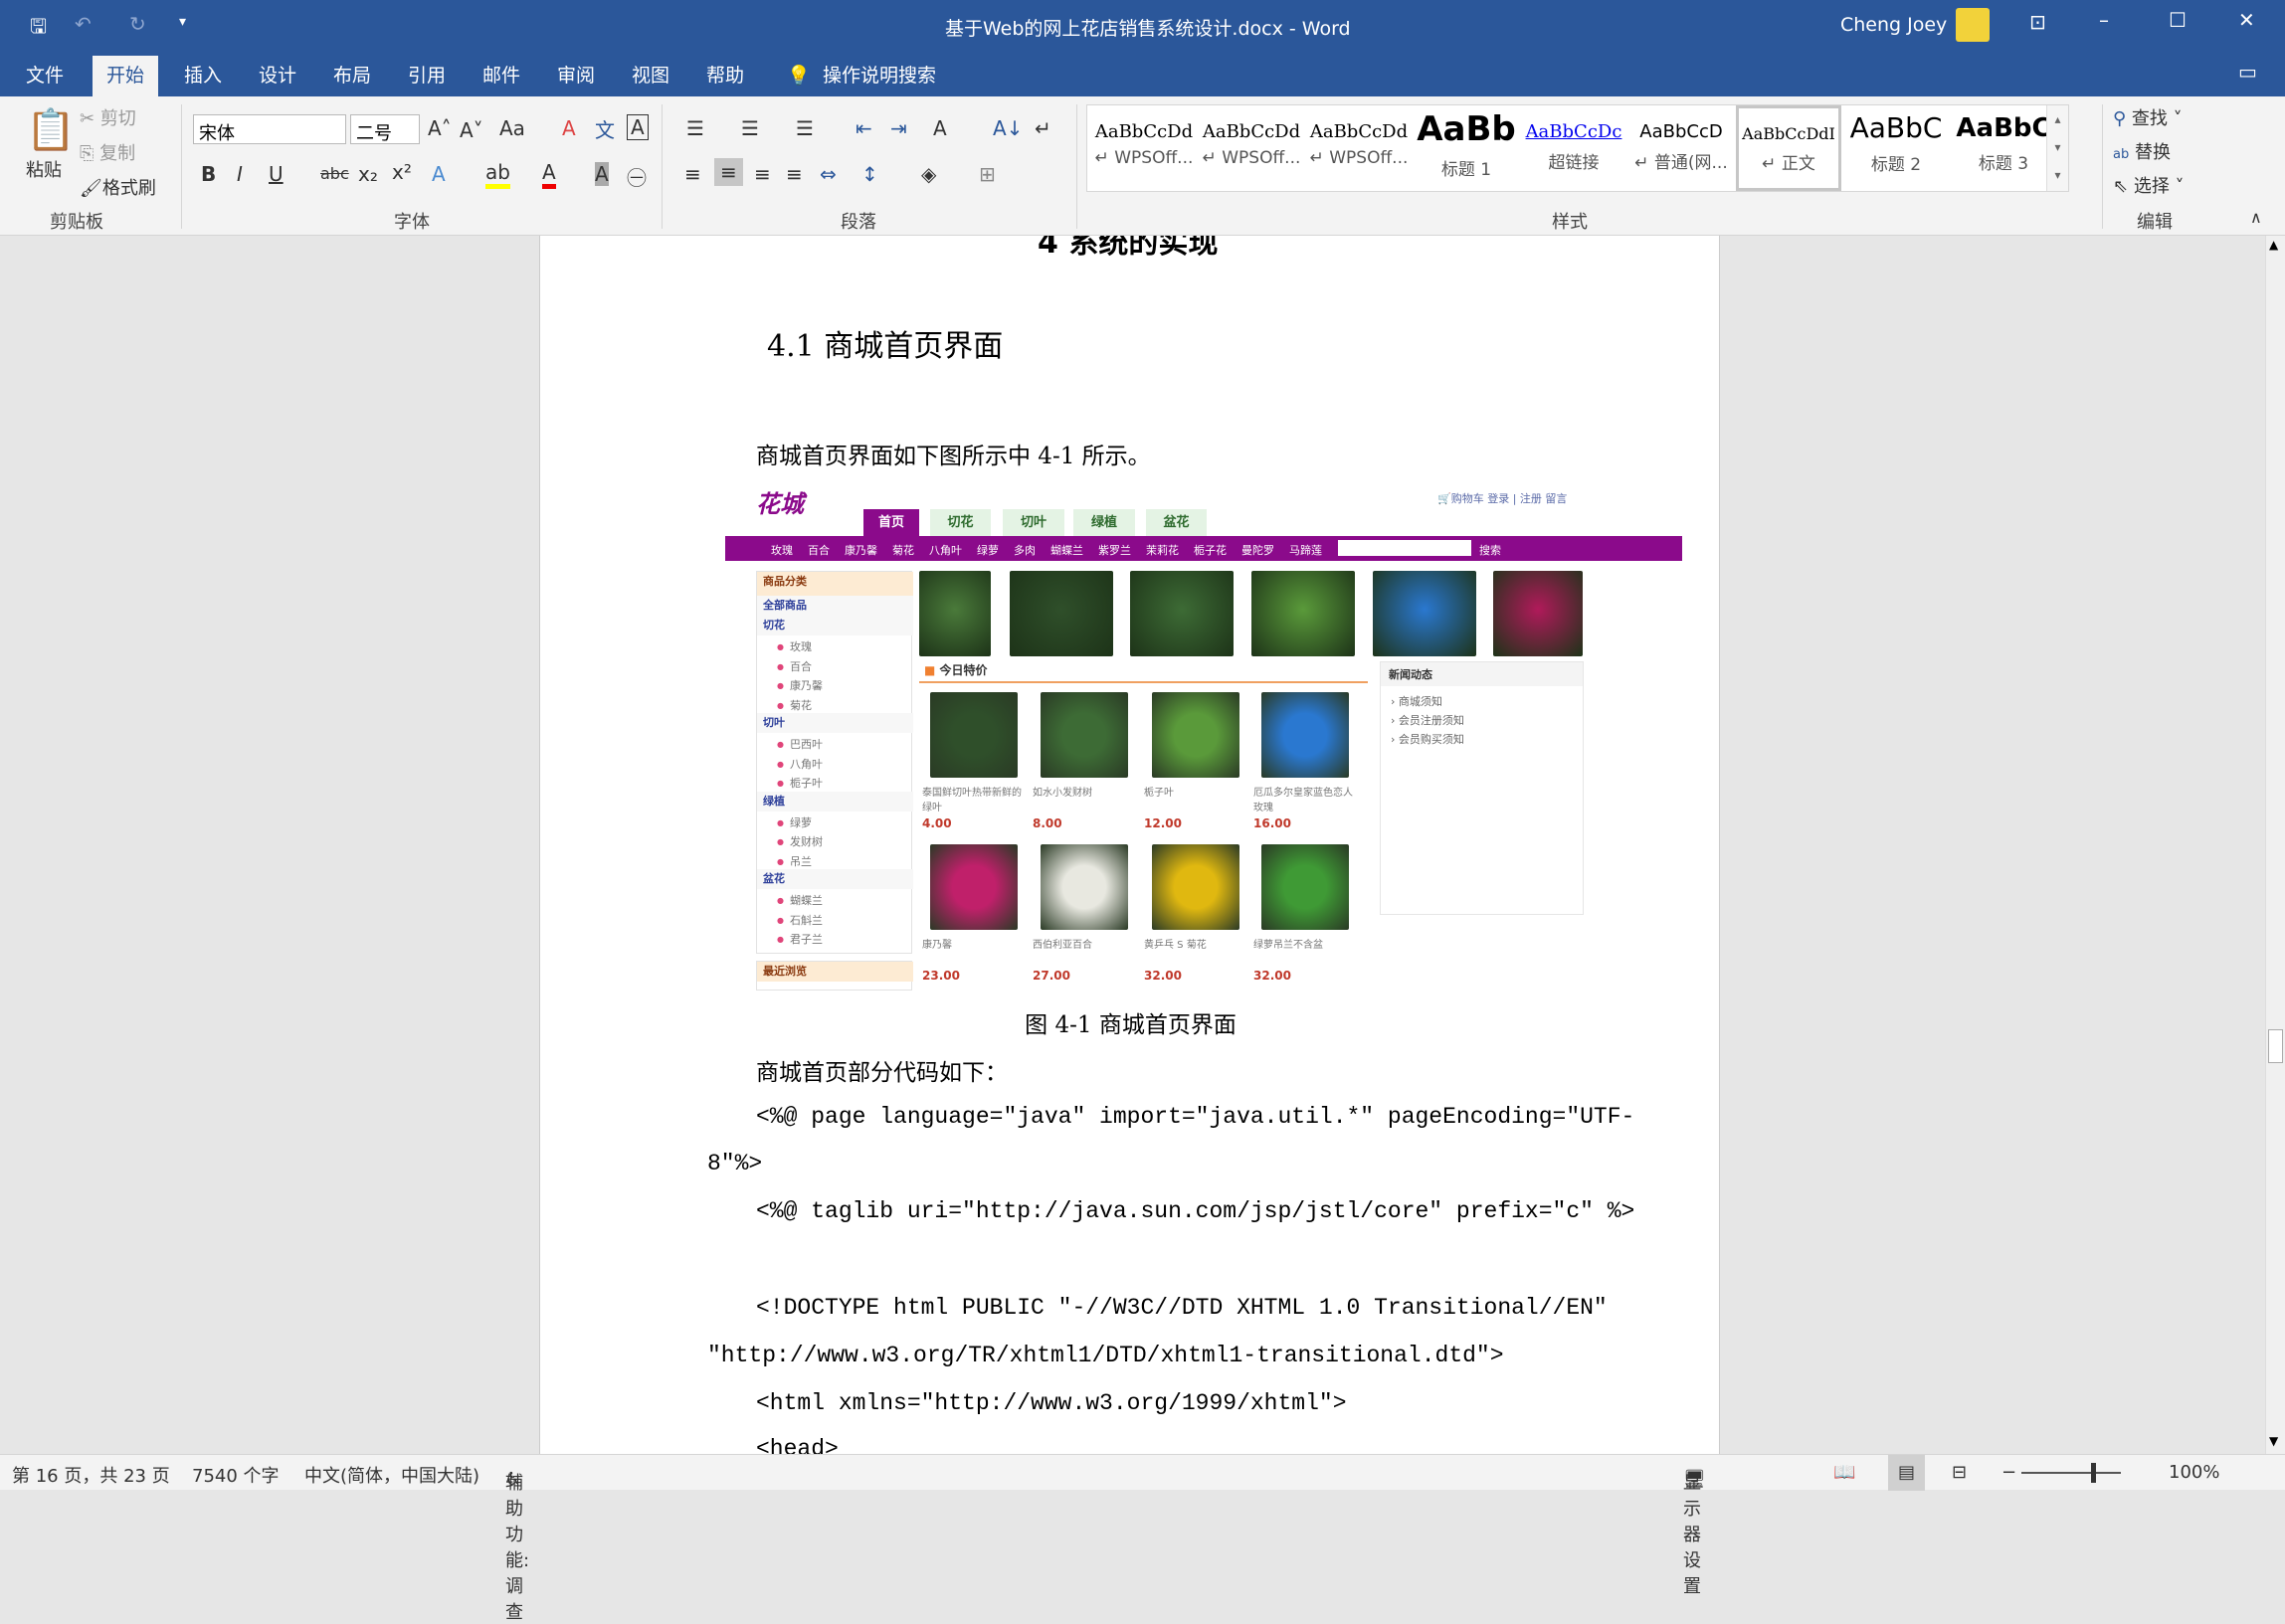 The width and height of the screenshot is (2285, 1624). I want to click on news-item: › 商城须知, so click(1482, 701).